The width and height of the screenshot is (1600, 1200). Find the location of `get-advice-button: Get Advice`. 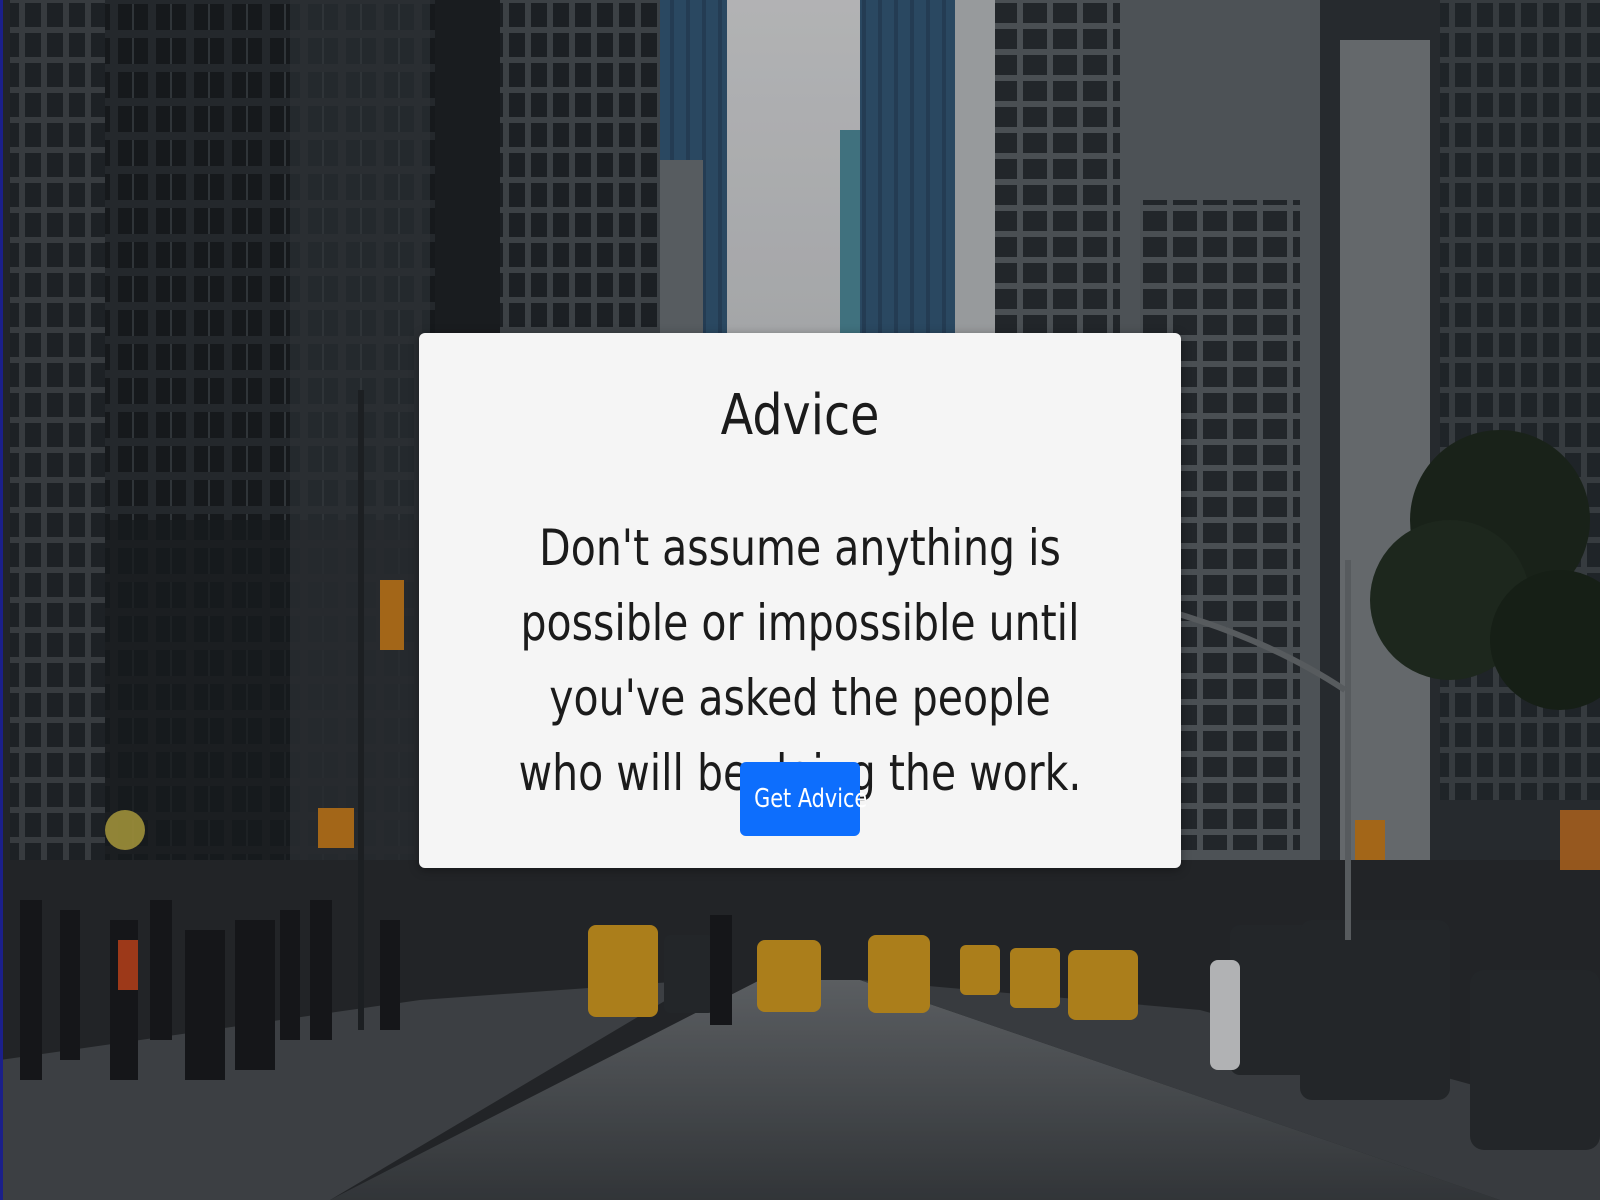

get-advice-button: Get Advice is located at coordinates (803, 799).